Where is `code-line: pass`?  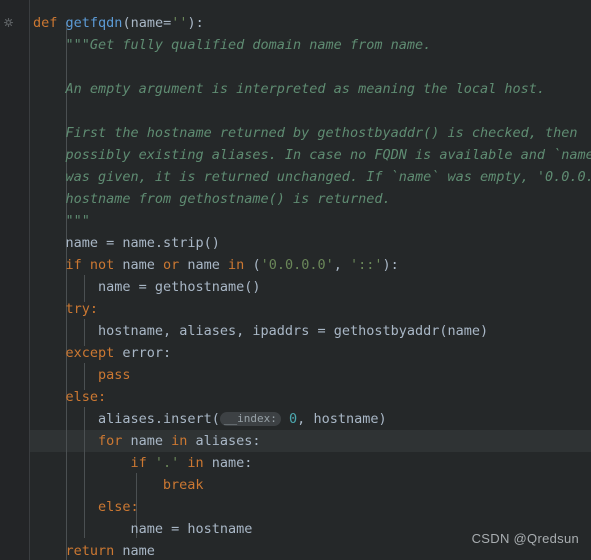
code-line: pass is located at coordinates (114, 375).